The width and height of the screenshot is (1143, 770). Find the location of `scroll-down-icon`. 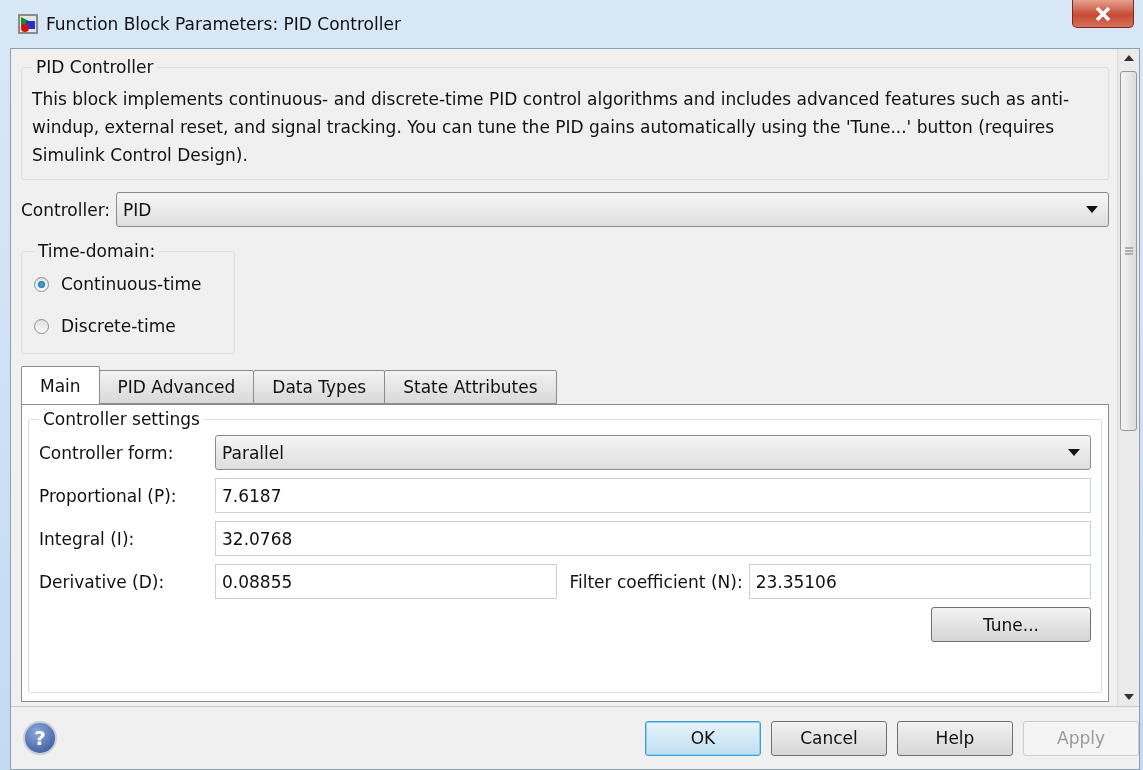

scroll-down-icon is located at coordinates (1128, 697).